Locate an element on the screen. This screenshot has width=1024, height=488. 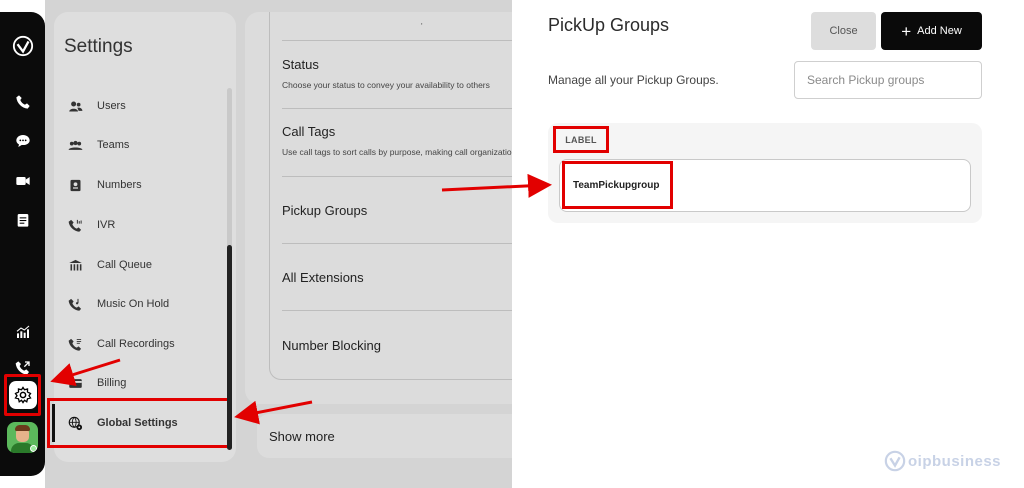
show-more-button: Show more is located at coordinates (387, 436).